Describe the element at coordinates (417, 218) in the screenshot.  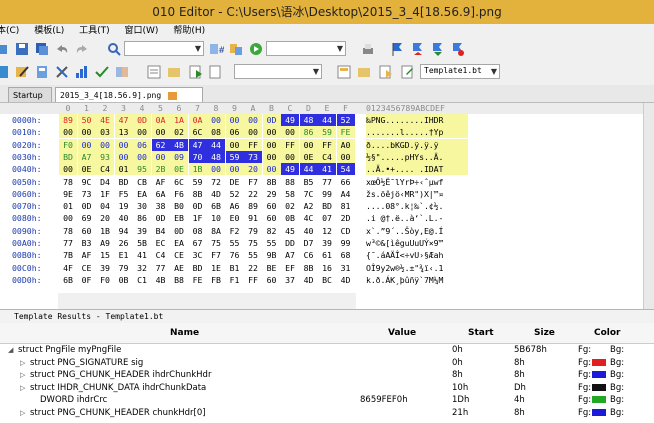
I see `ascii-text: .i @†.ë..à‘`.L.-` at that location.